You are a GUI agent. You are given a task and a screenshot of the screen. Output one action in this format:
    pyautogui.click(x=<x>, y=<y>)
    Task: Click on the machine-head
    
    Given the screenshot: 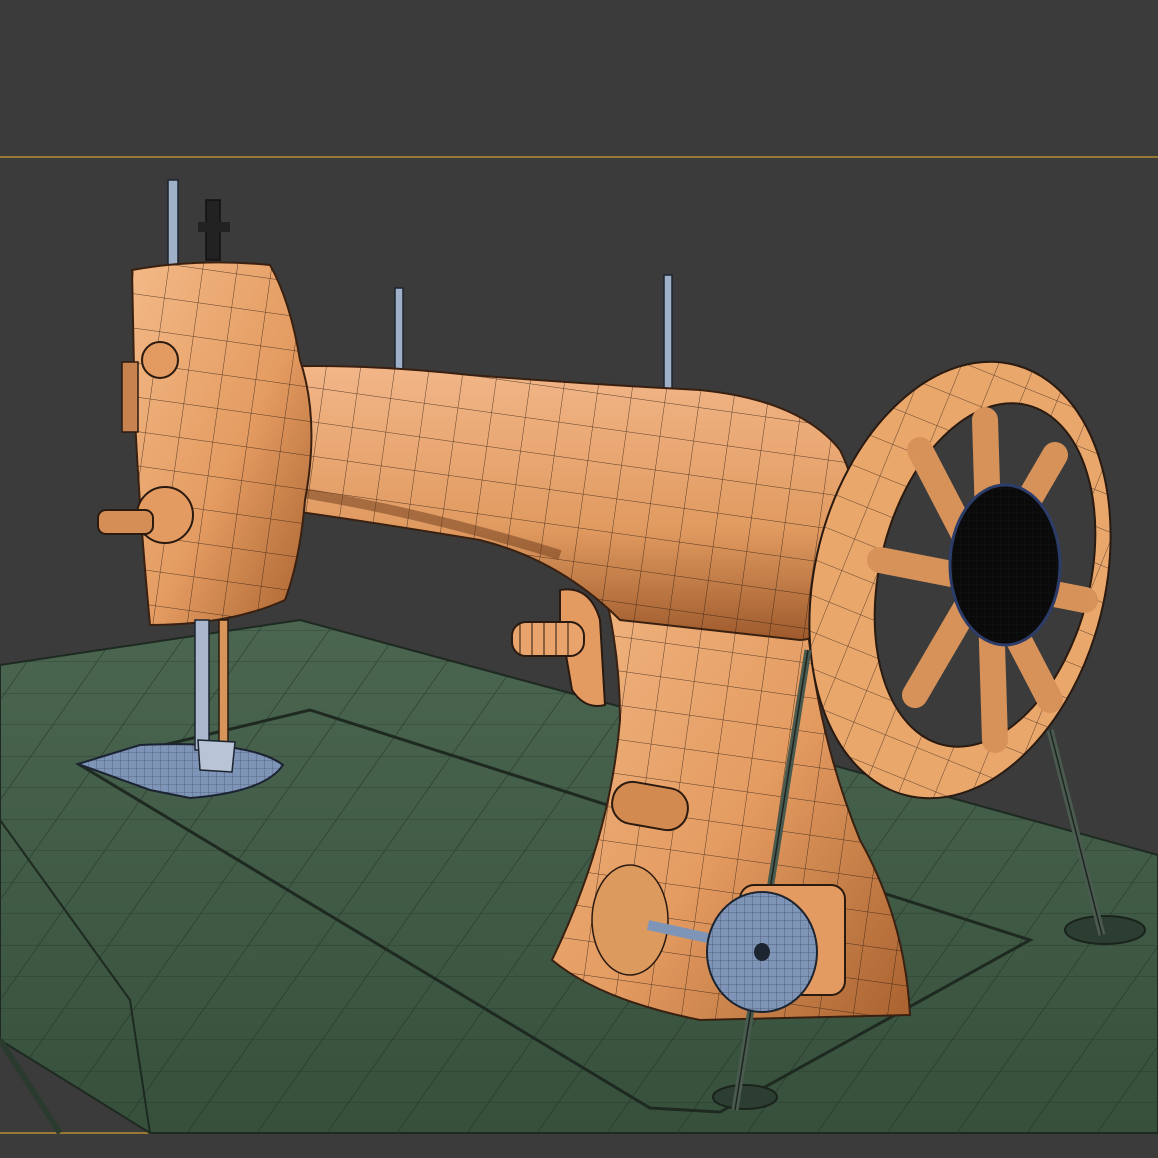 What is the action you would take?
    pyautogui.click(x=205, y=444)
    